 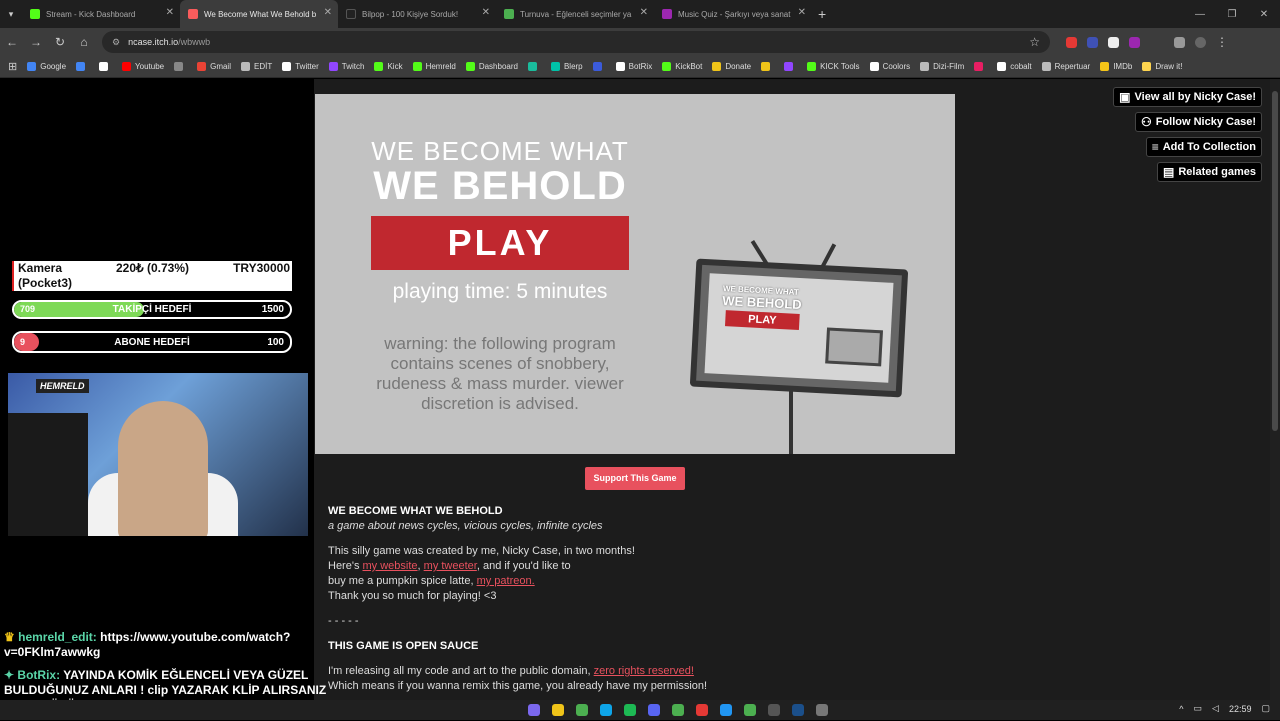 I want to click on tab-music-quiz: Music Quiz - Şarkıyı veya sanat ✕, so click(x=733, y=14).